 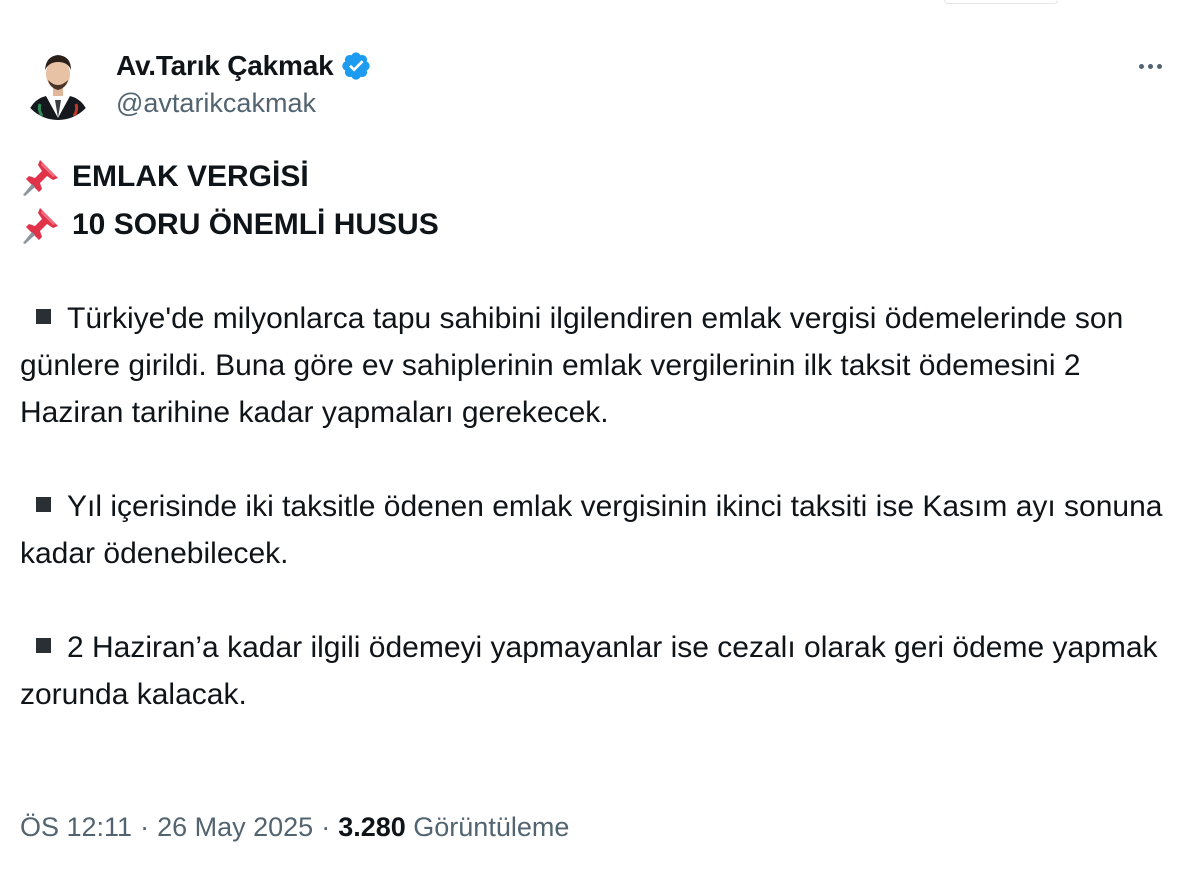 I want to click on more-options-button, so click(x=1150, y=66).